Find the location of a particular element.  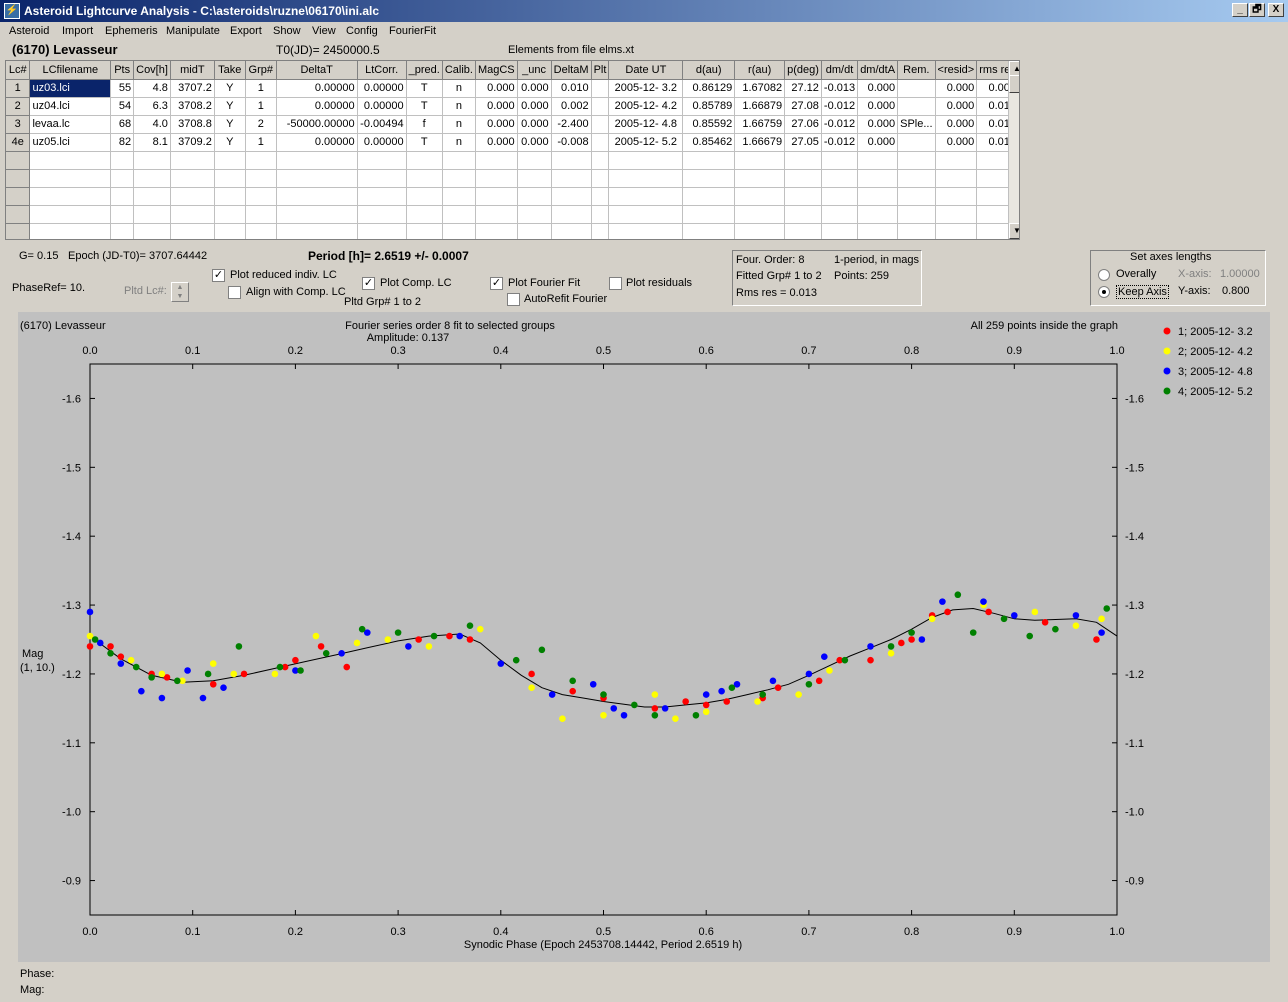

table-cell: -0.013 is located at coordinates (840, 88).